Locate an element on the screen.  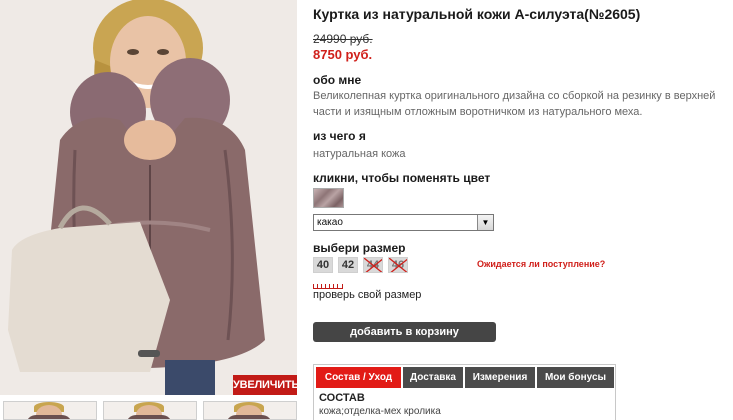
check-size-link: проверь свой размер is located at coordinates (367, 295).